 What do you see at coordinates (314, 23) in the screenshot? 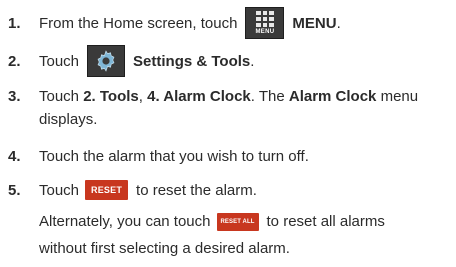
I see `menu-label: MENU` at bounding box center [314, 23].